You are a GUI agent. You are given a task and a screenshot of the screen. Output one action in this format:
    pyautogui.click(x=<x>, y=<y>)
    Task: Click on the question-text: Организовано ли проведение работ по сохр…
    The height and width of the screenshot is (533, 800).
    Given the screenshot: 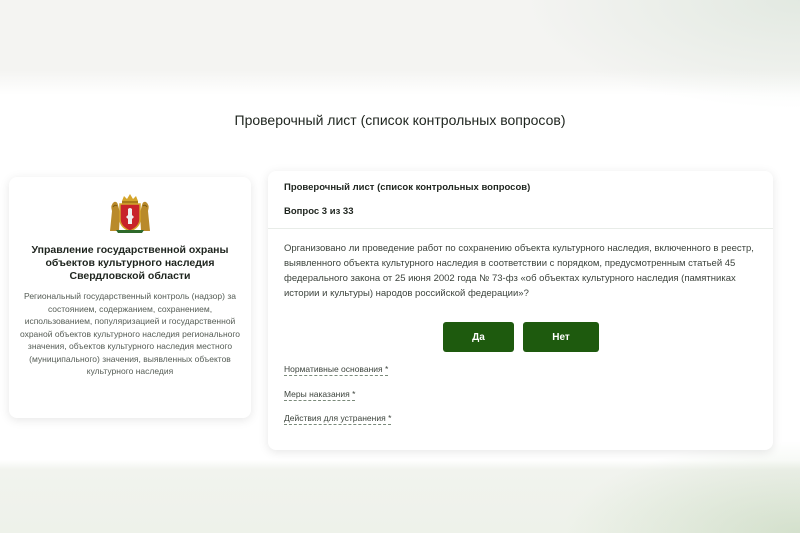 What is the action you would take?
    pyautogui.click(x=519, y=271)
    